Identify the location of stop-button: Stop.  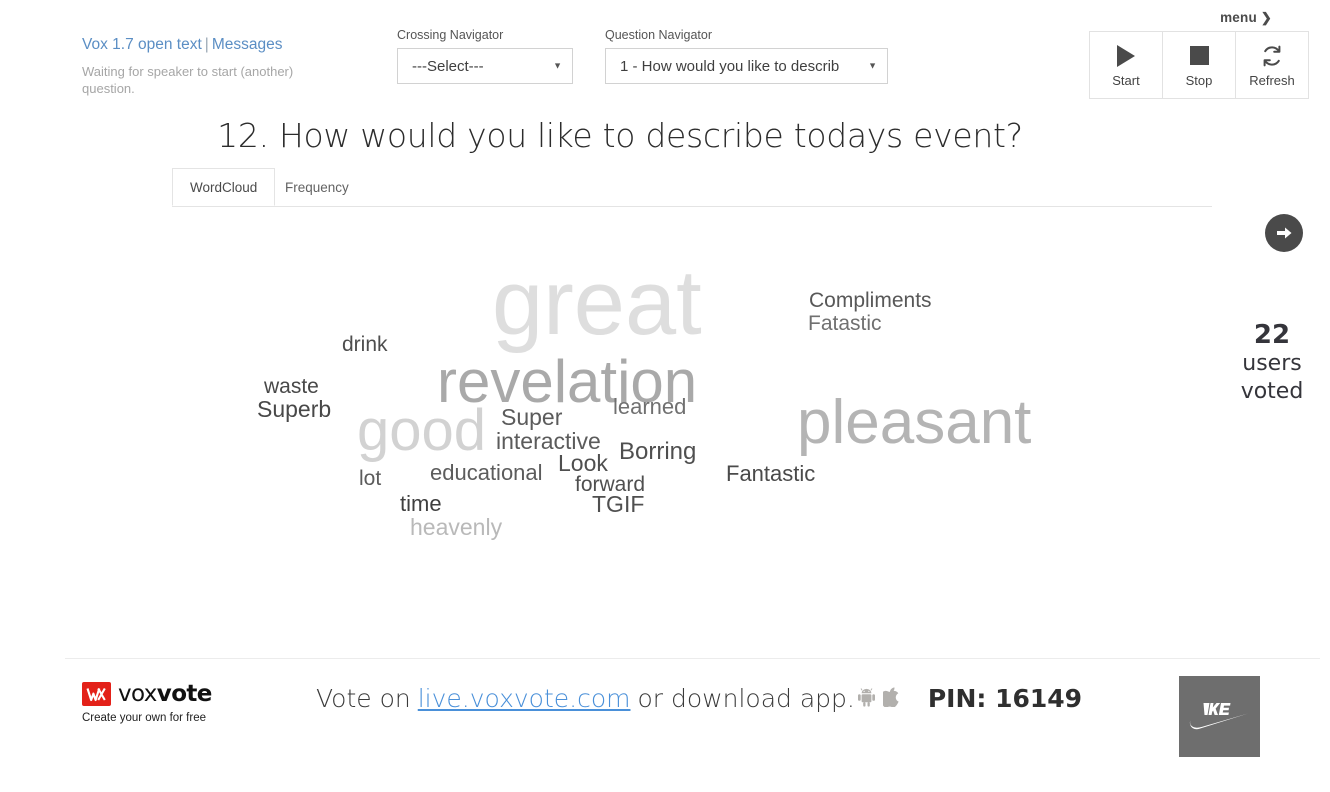
(1199, 65).